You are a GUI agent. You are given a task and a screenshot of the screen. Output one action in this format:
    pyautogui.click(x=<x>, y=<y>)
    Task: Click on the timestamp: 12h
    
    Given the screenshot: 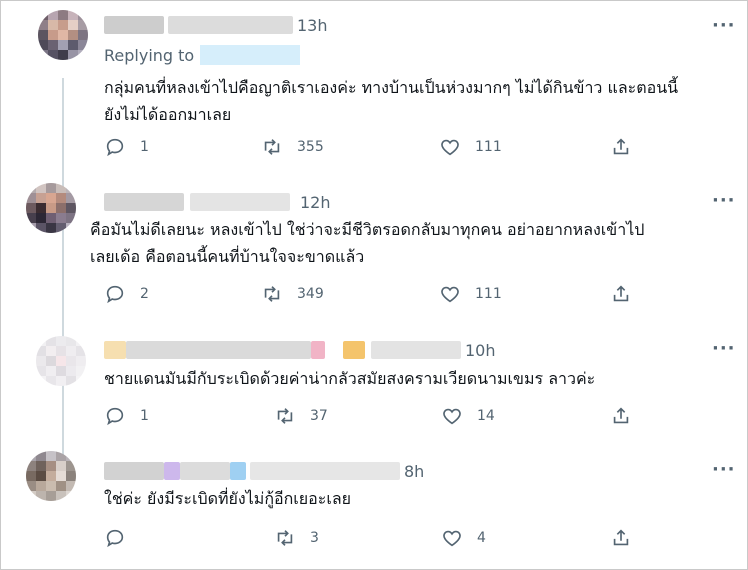 What is the action you would take?
    pyautogui.click(x=315, y=202)
    